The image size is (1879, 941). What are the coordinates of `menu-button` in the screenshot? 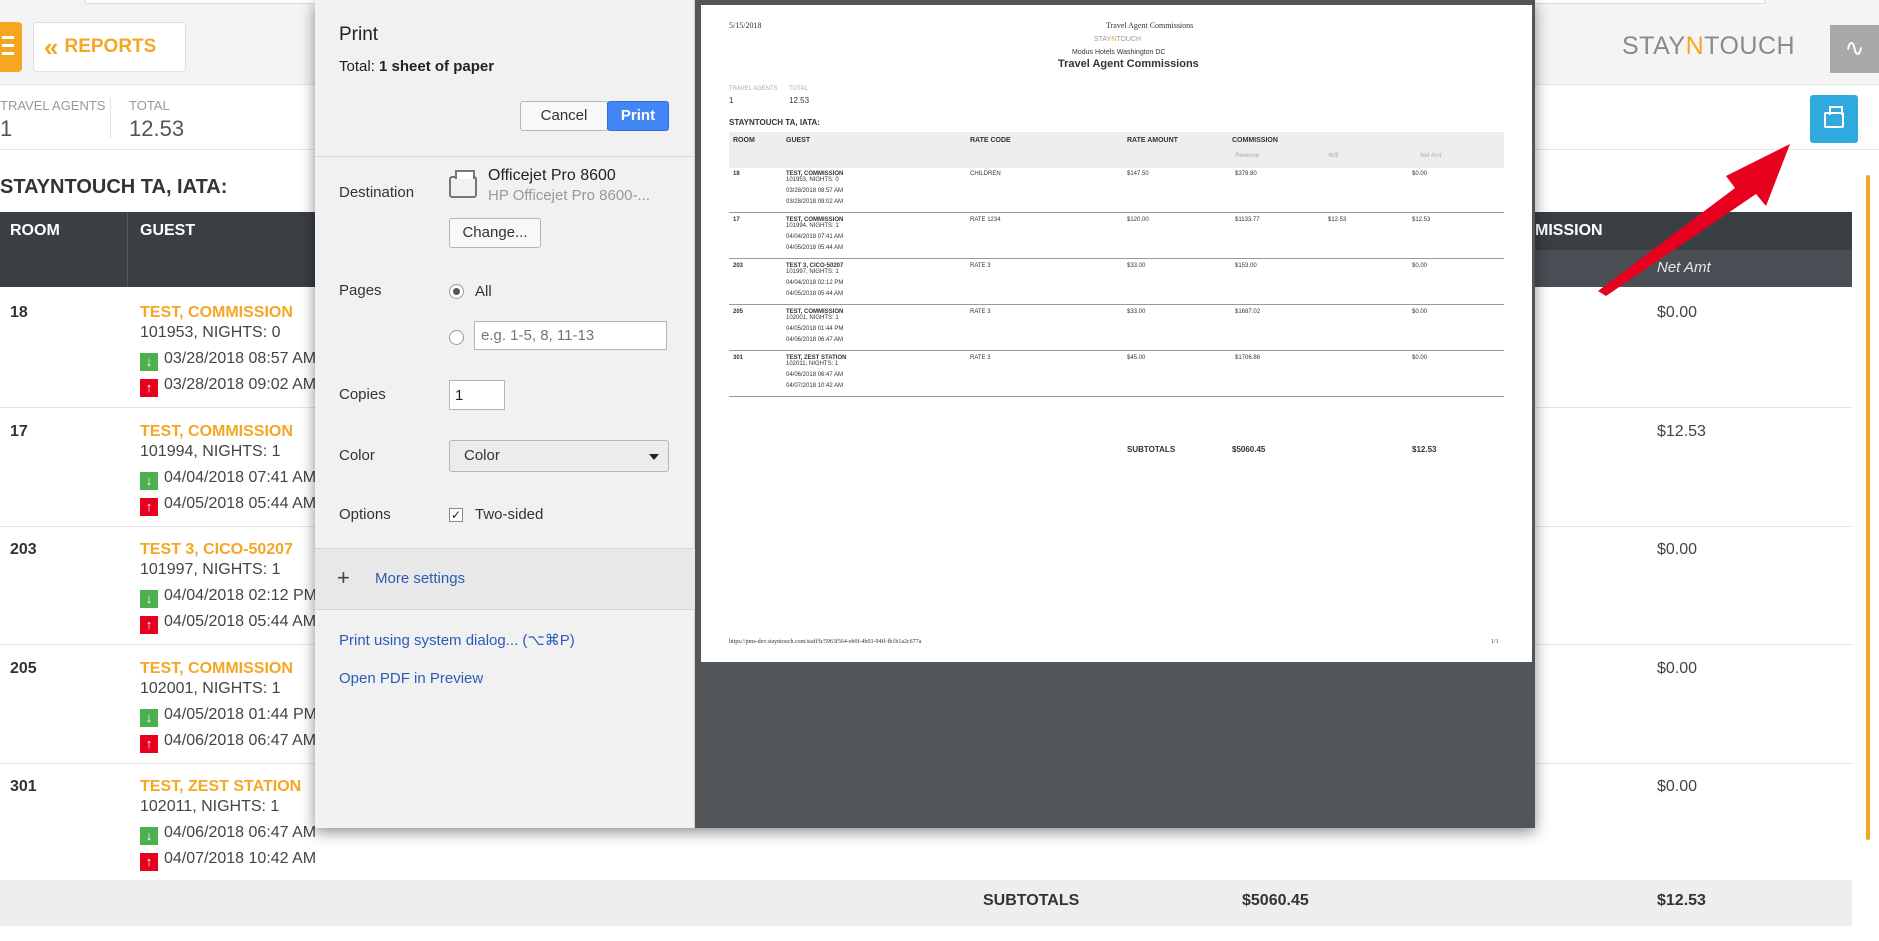 It's located at (11, 47).